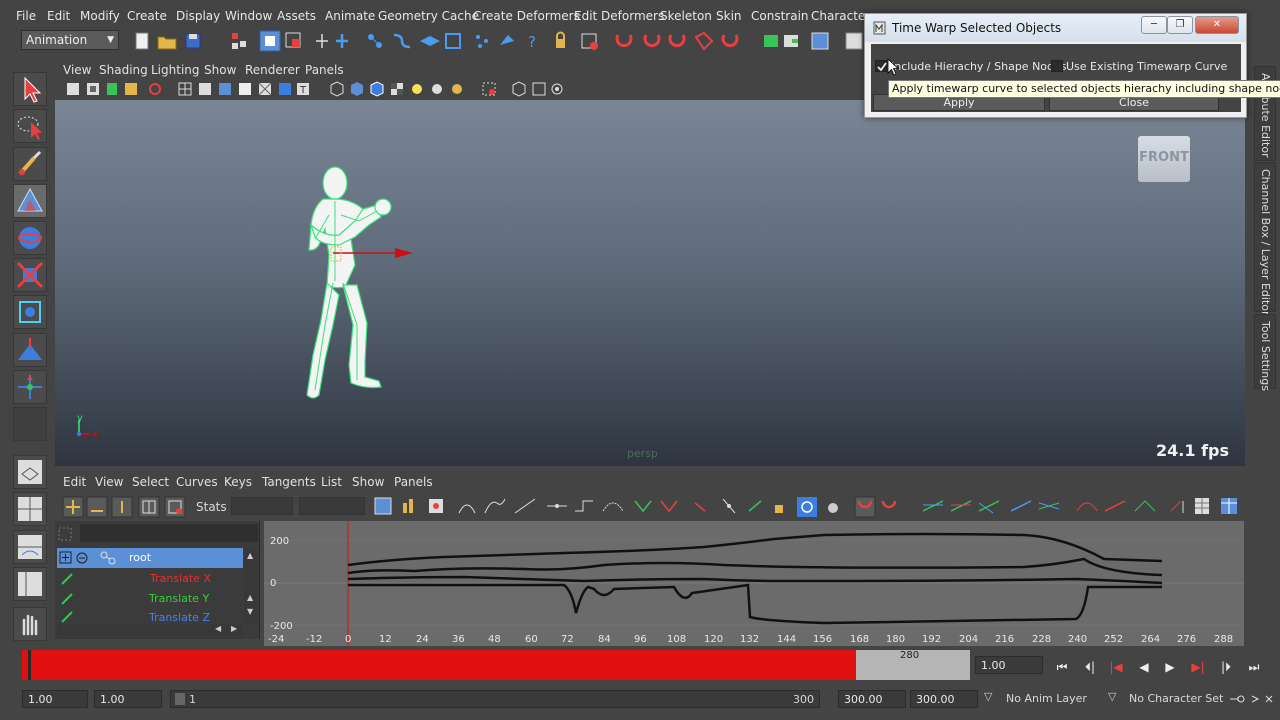  What do you see at coordinates (30, 584) in the screenshot?
I see `persp-outliner-layout-button` at bounding box center [30, 584].